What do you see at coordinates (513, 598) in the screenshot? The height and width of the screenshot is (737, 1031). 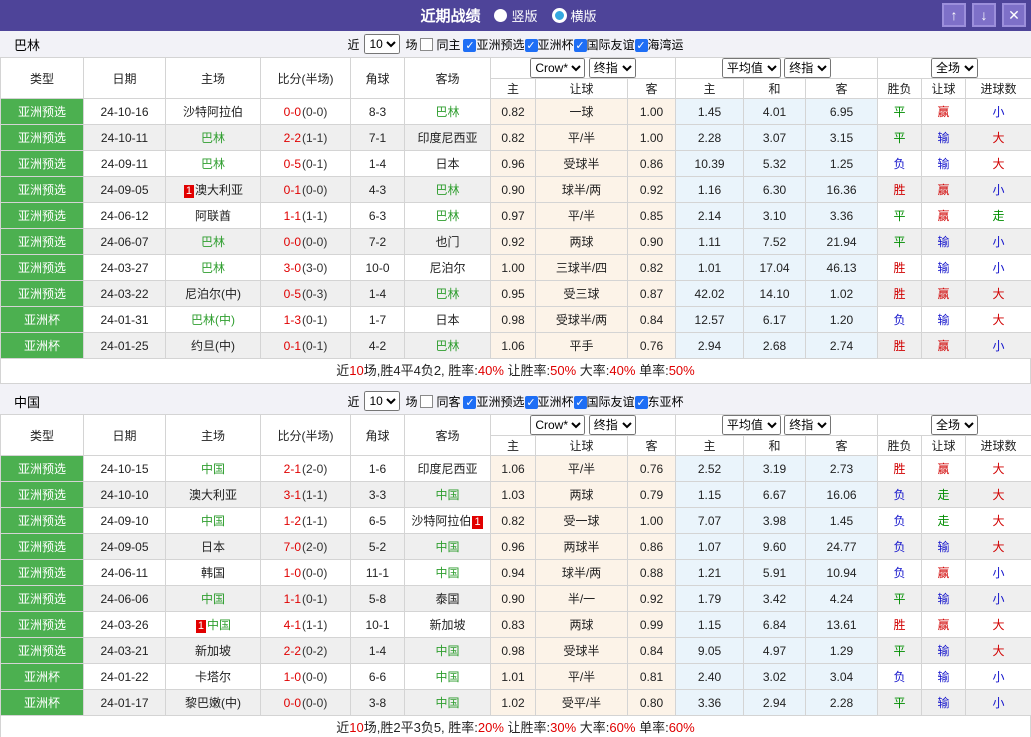 I see `odds-home: 0.90` at bounding box center [513, 598].